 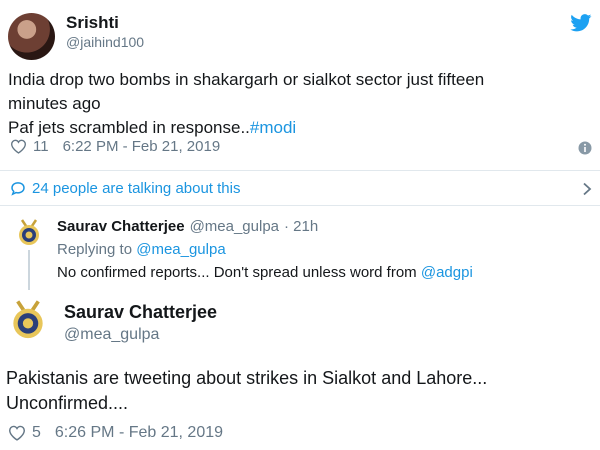 I want to click on hashtag-link: #modi, so click(x=273, y=127).